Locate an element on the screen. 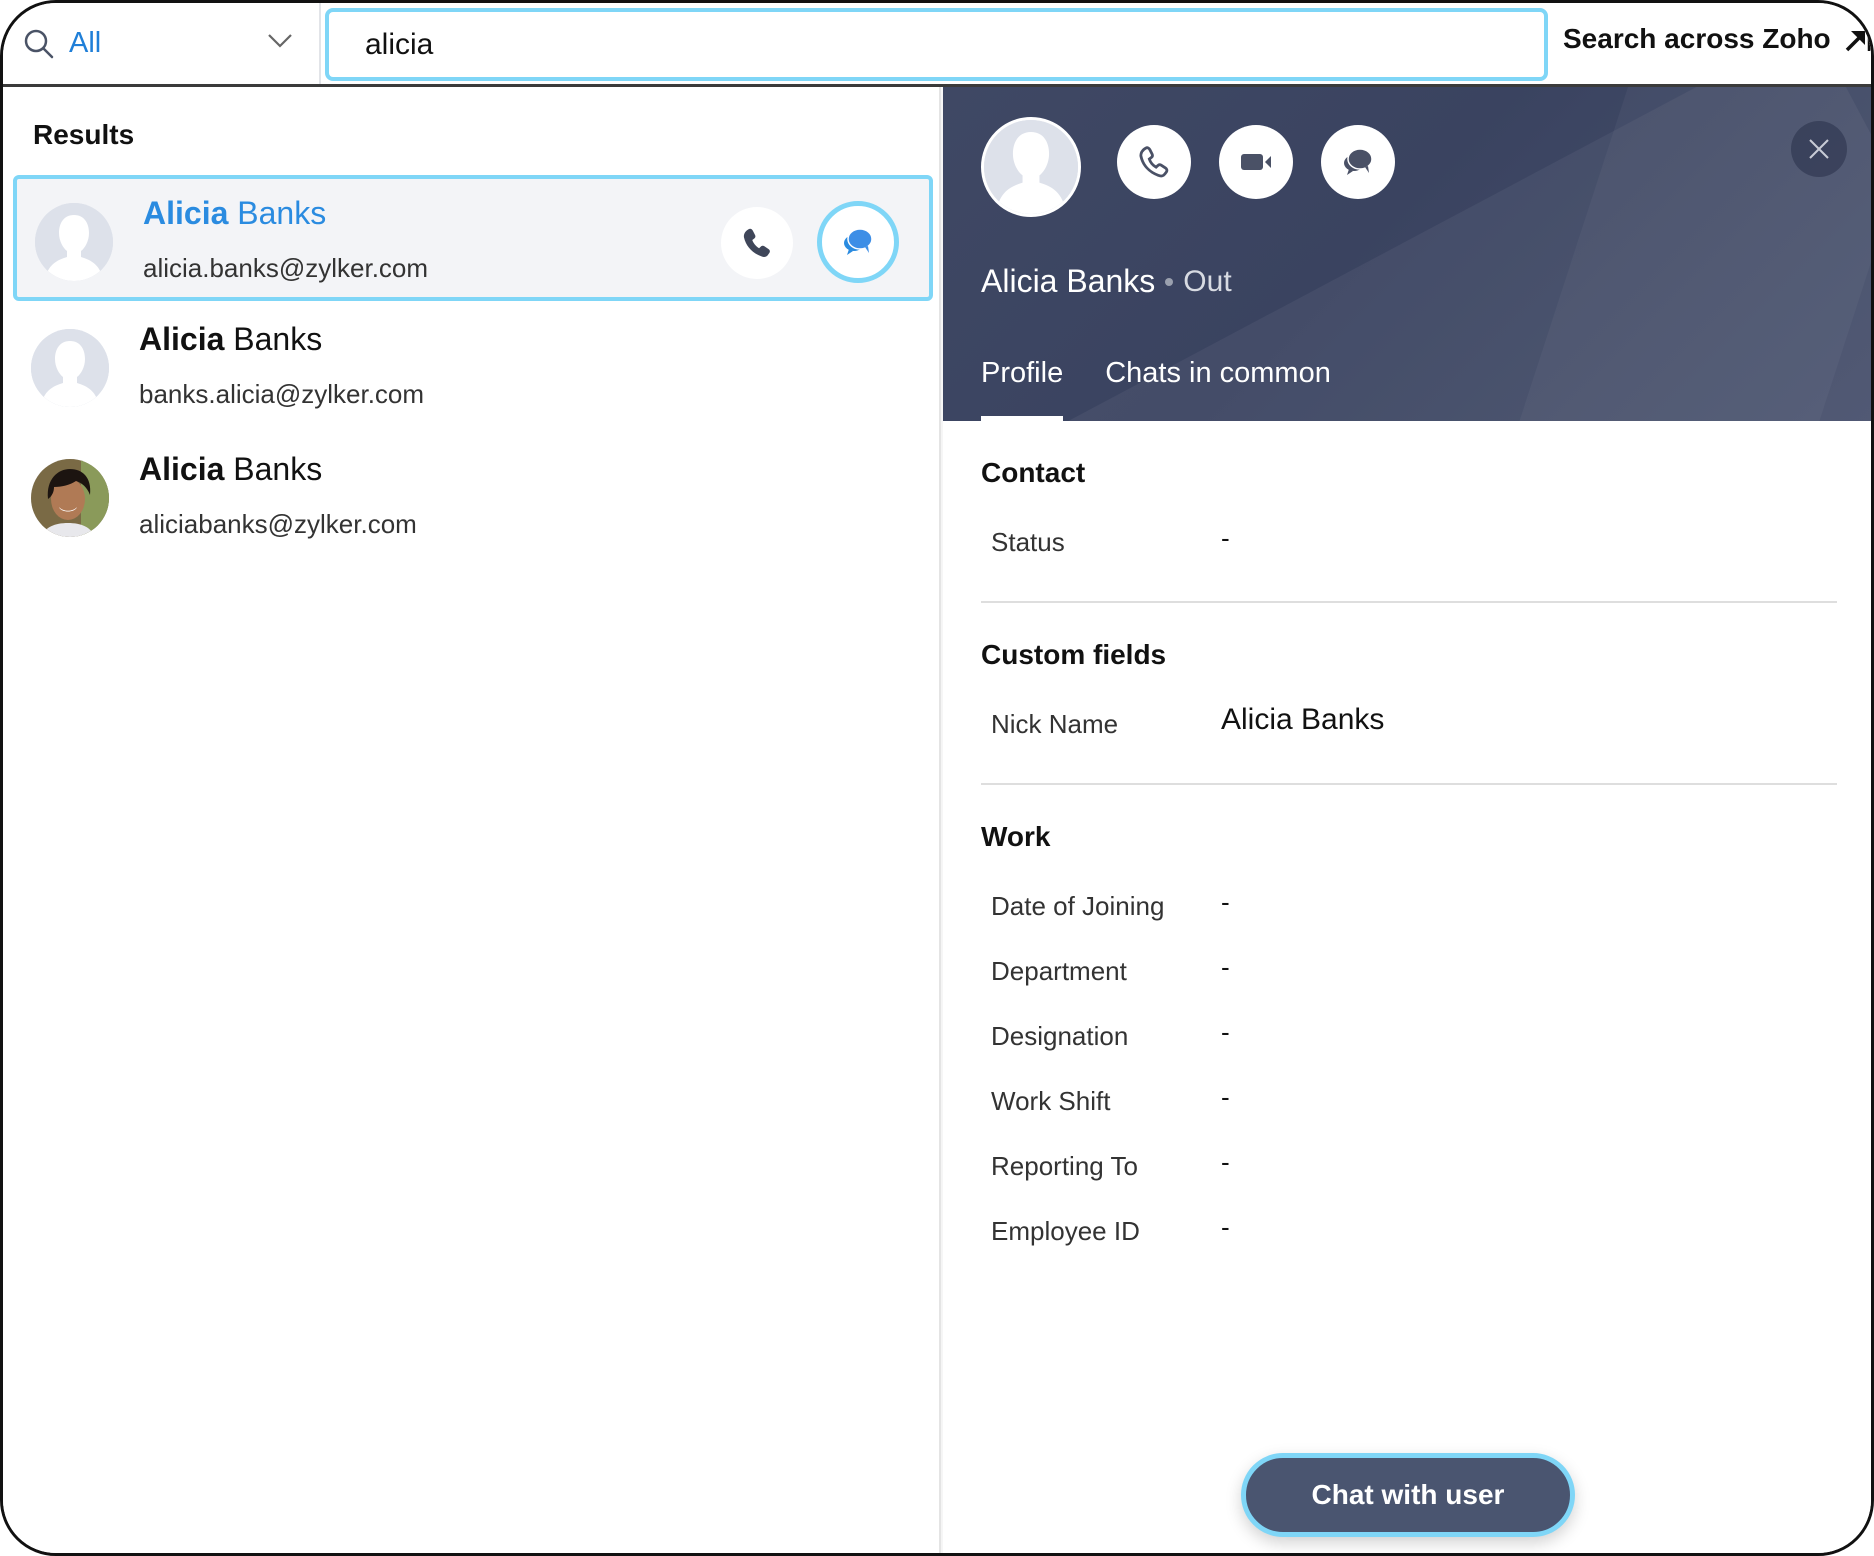 This screenshot has width=1874, height=1556. field-value-department: - is located at coordinates (1225, 967).